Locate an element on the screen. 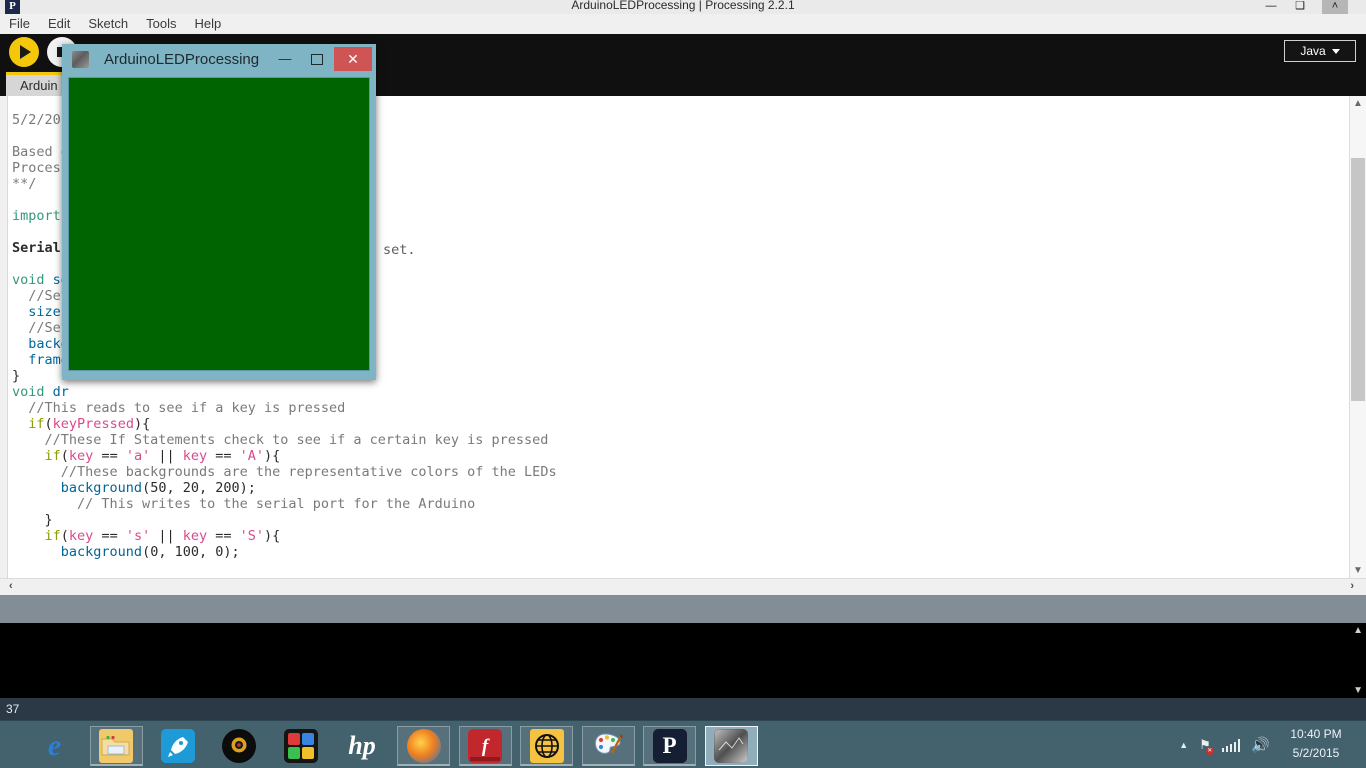 This screenshot has width=1366, height=768. volume-icon: 🔊 is located at coordinates (1260, 745).